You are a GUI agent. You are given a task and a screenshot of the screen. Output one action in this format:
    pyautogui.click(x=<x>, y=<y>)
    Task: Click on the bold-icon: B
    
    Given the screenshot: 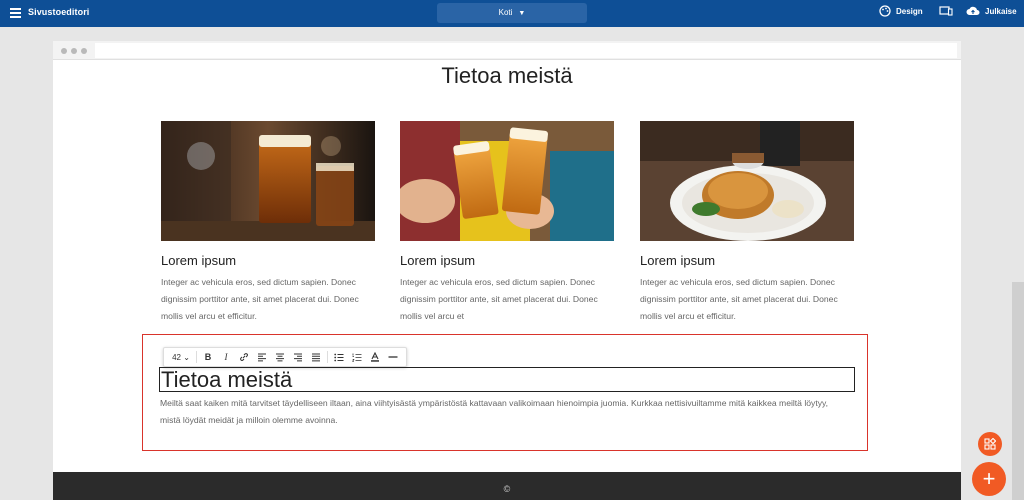 What is the action you would take?
    pyautogui.click(x=208, y=357)
    